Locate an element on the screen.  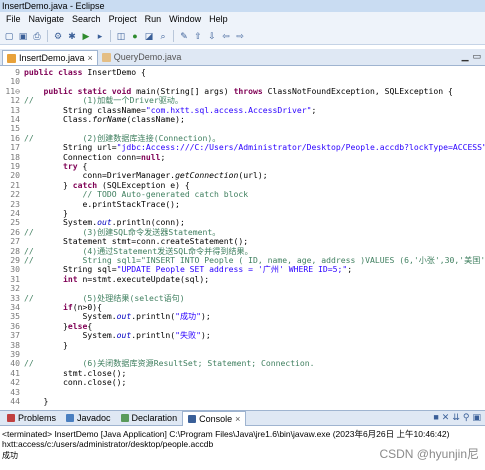
prev-annotation-icon: ⇧ is located at coordinates (198, 36).